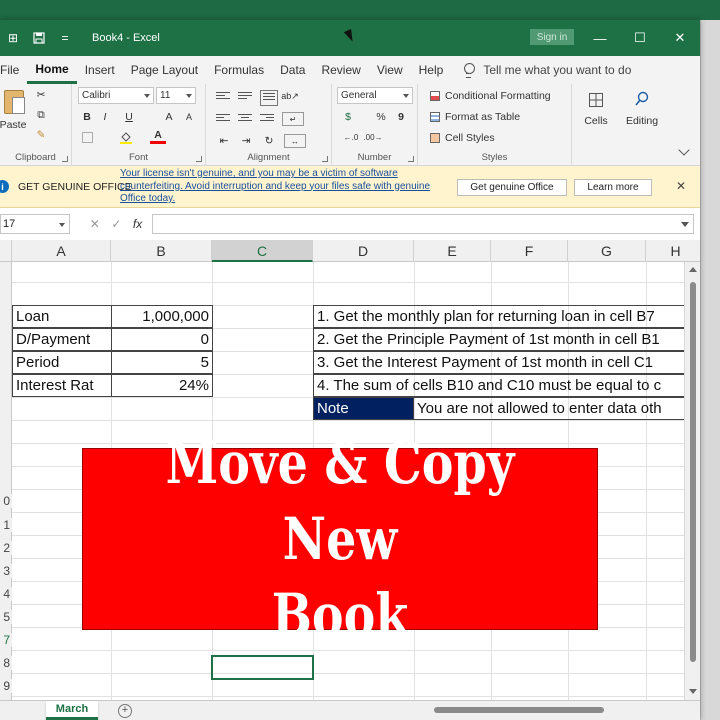 This screenshot has height=720, width=720. What do you see at coordinates (6, 594) in the screenshot?
I see `row-number: 4` at bounding box center [6, 594].